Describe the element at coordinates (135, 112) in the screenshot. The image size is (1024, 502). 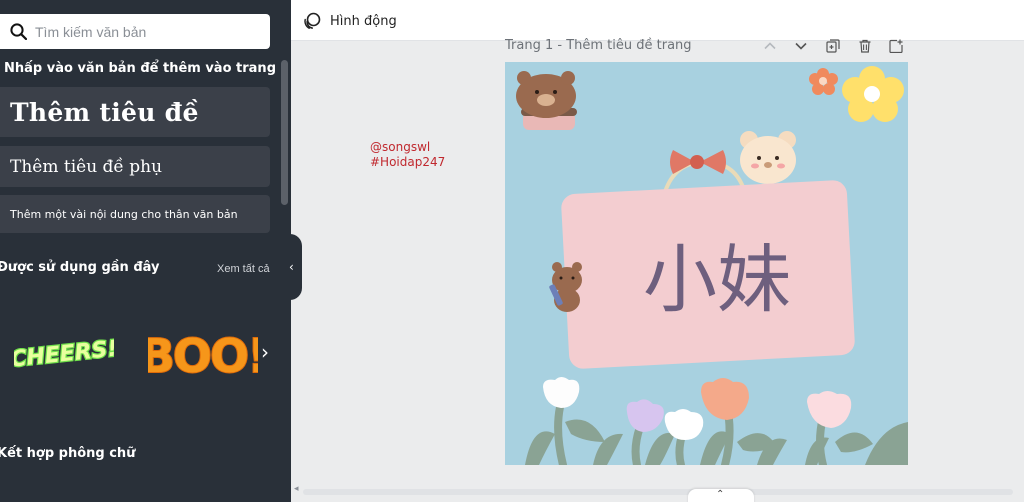
I see `add-heading-button: Thêm tiêu đề` at that location.